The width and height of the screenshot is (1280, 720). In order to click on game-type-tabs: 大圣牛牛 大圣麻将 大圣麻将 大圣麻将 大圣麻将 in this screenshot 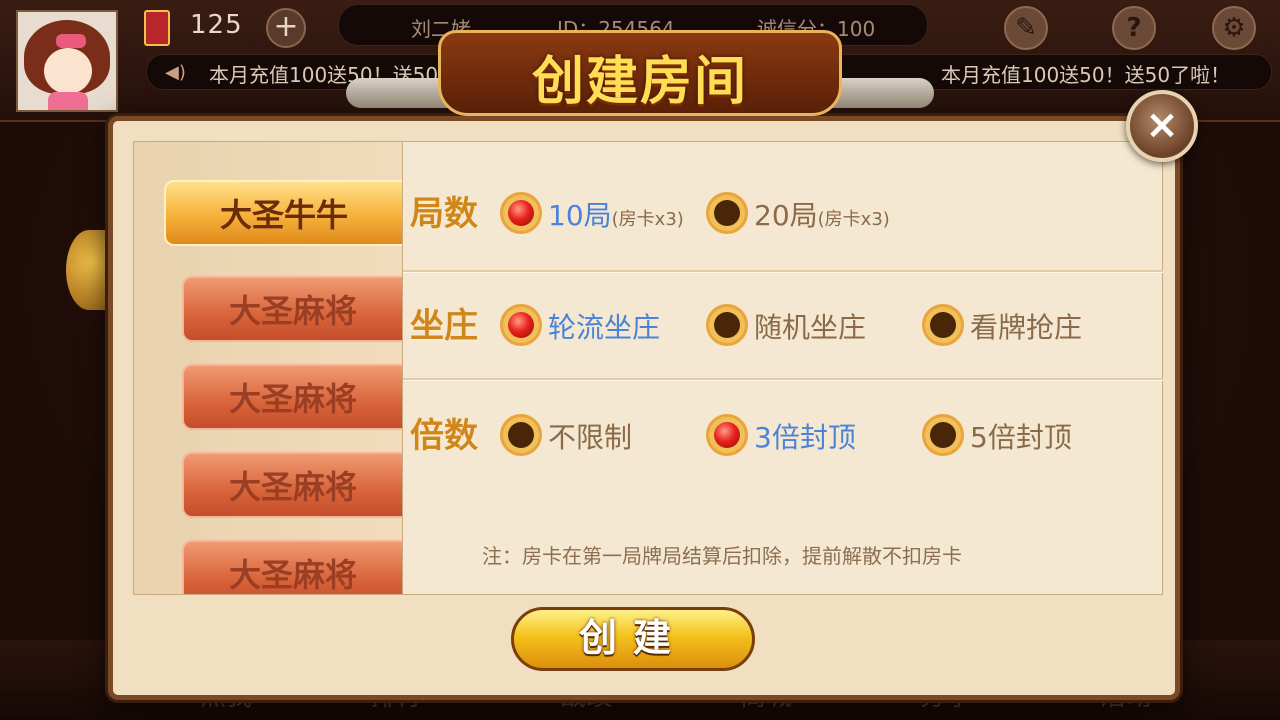, I will do `click(268, 368)`.